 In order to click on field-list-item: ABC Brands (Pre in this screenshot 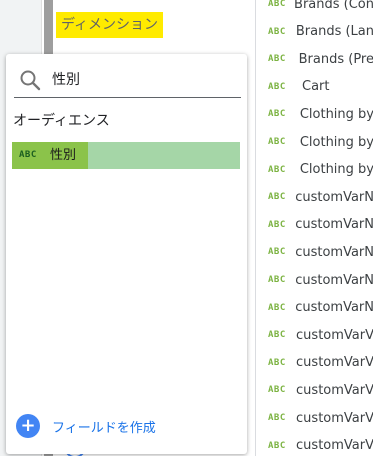, I will do `click(314, 59)`.